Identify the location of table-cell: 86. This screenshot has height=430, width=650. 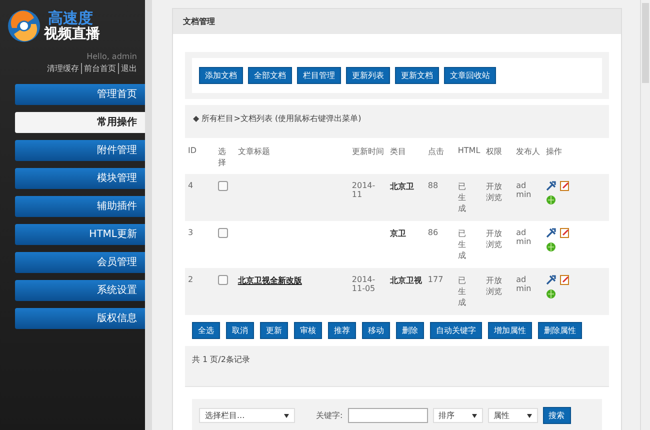
(439, 244).